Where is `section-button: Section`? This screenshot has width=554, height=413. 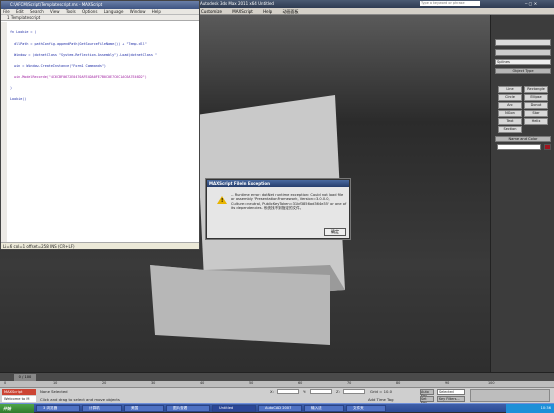
section-button: Section is located at coordinates (510, 129).